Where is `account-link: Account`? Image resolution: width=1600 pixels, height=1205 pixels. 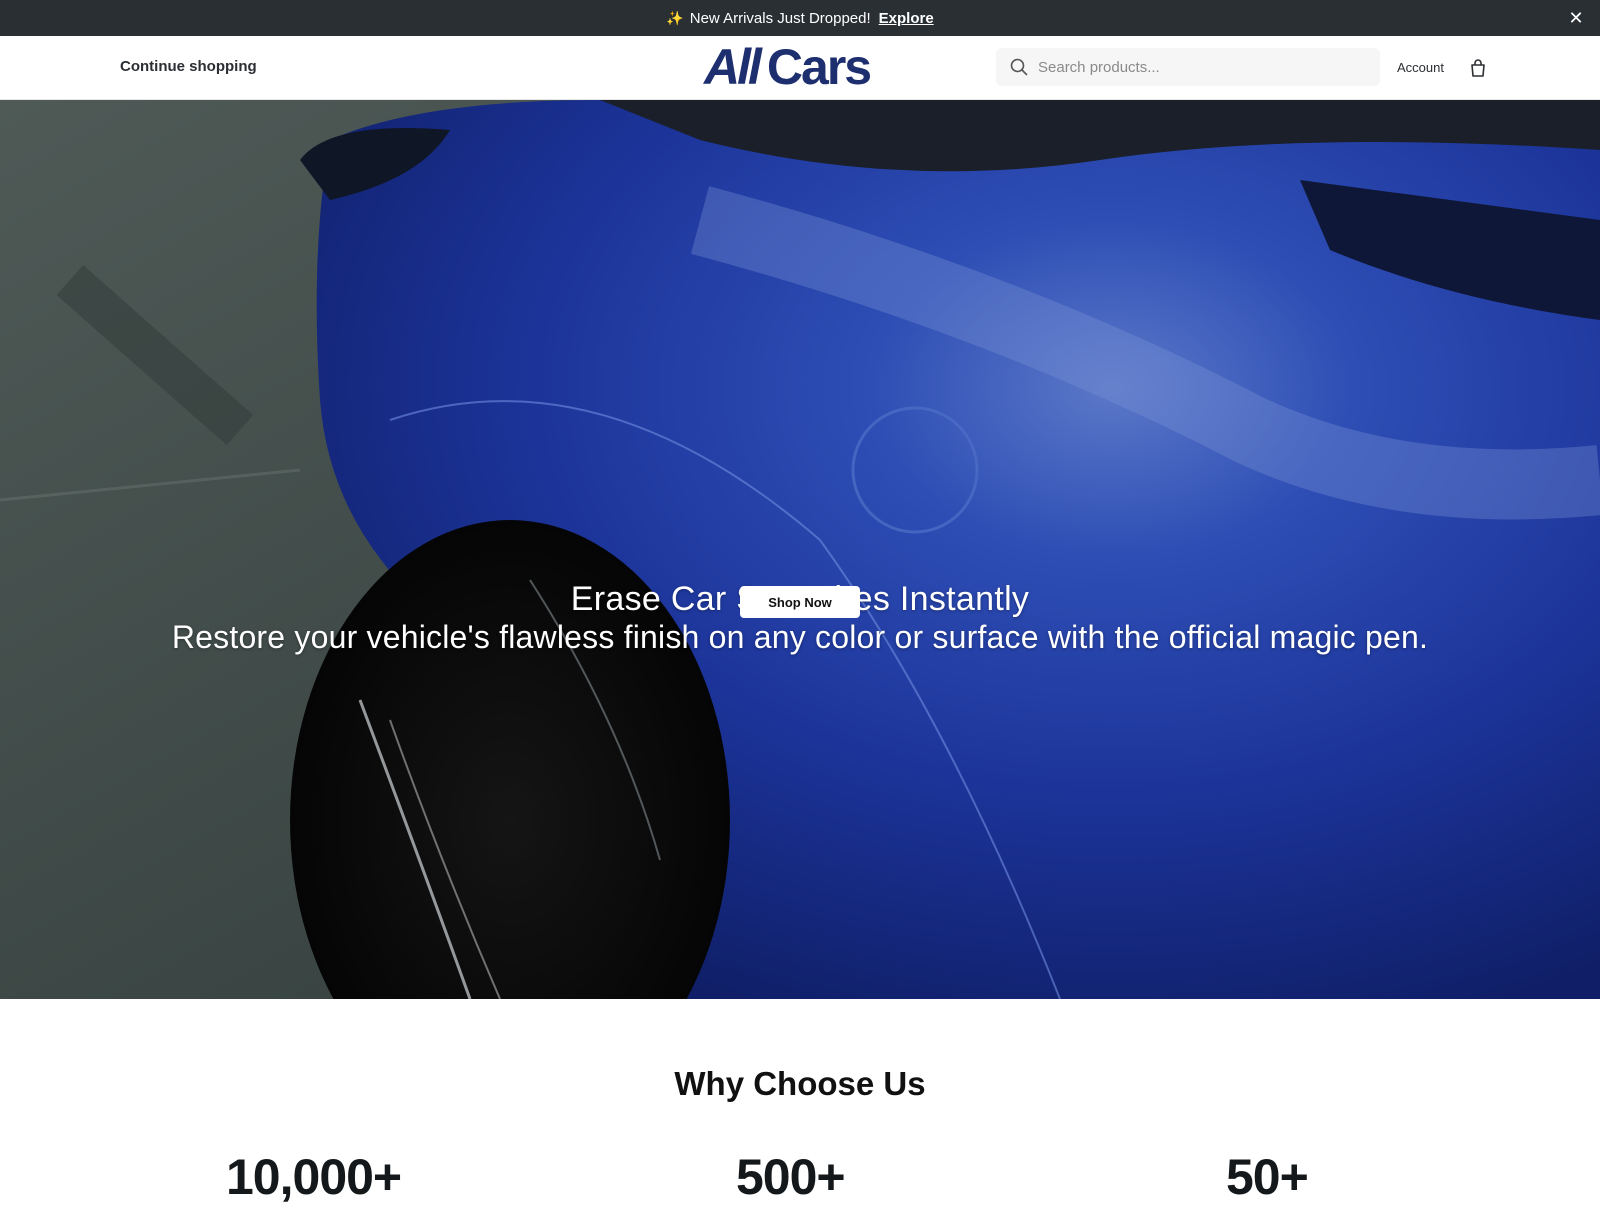 account-link: Account is located at coordinates (1420, 67).